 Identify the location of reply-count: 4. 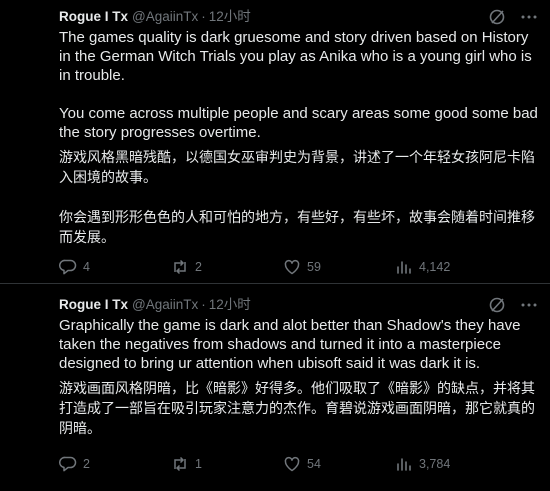
(86, 267).